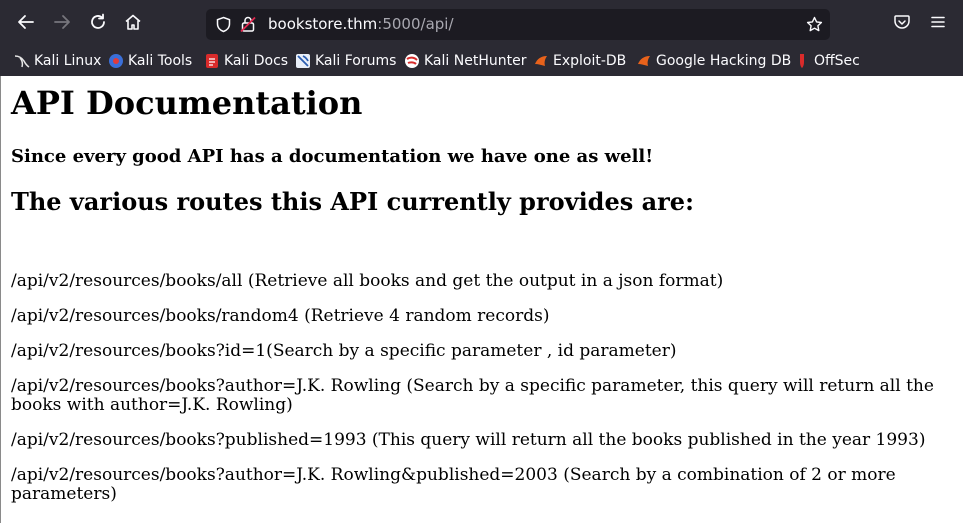  I want to click on bookmark-star-icon, so click(814, 24).